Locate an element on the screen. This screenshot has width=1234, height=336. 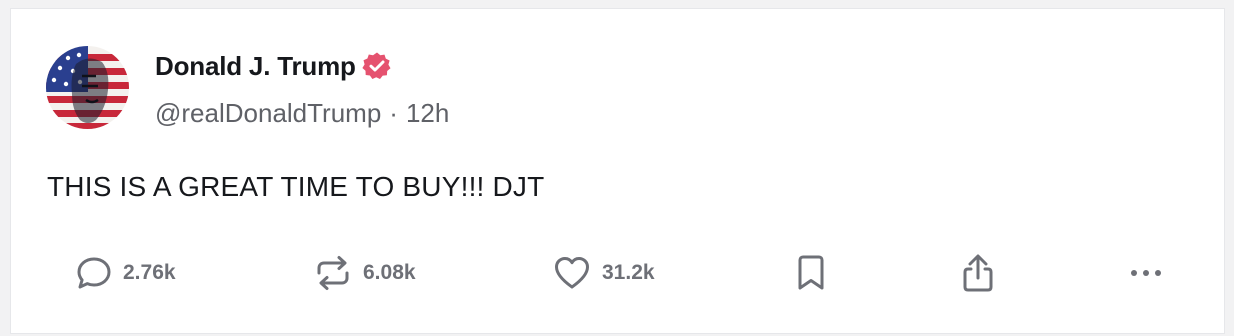
reply-count: 2.76k is located at coordinates (149, 272).